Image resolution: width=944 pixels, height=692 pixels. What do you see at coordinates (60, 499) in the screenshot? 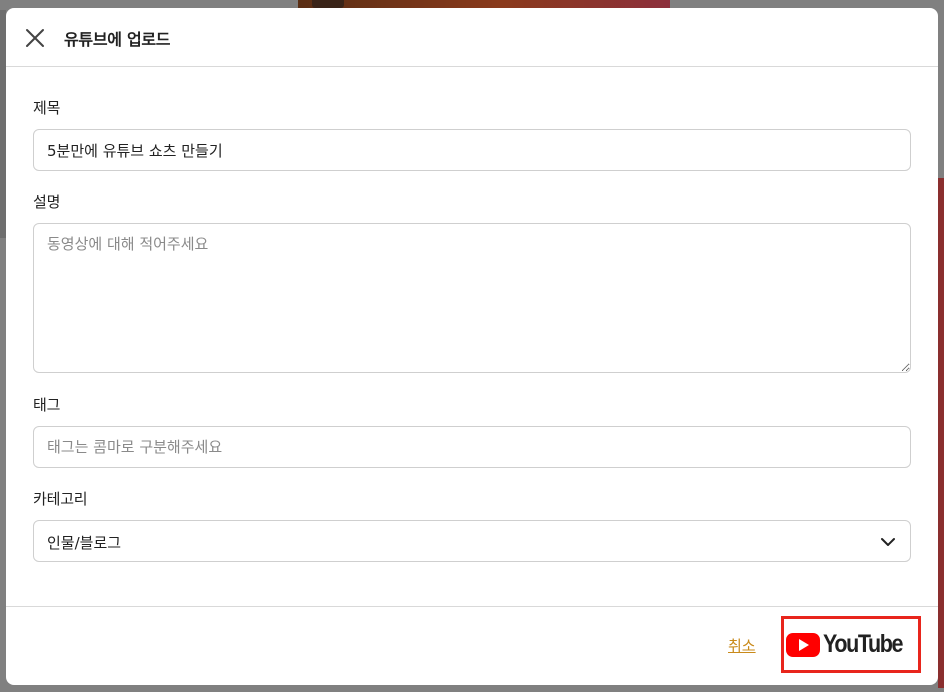
I see `category-label: 카테고리` at bounding box center [60, 499].